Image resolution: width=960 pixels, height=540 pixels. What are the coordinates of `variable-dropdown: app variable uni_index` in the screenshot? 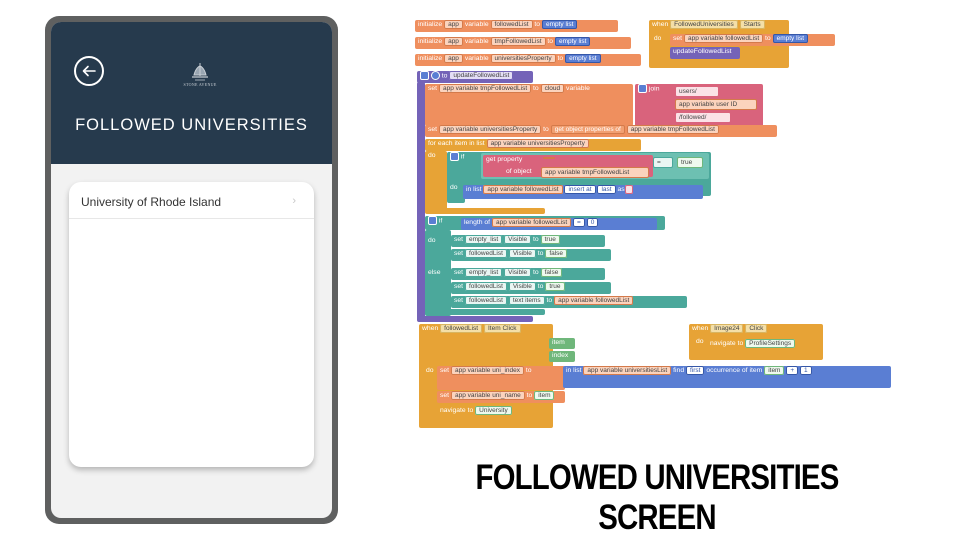 It's located at (487, 370).